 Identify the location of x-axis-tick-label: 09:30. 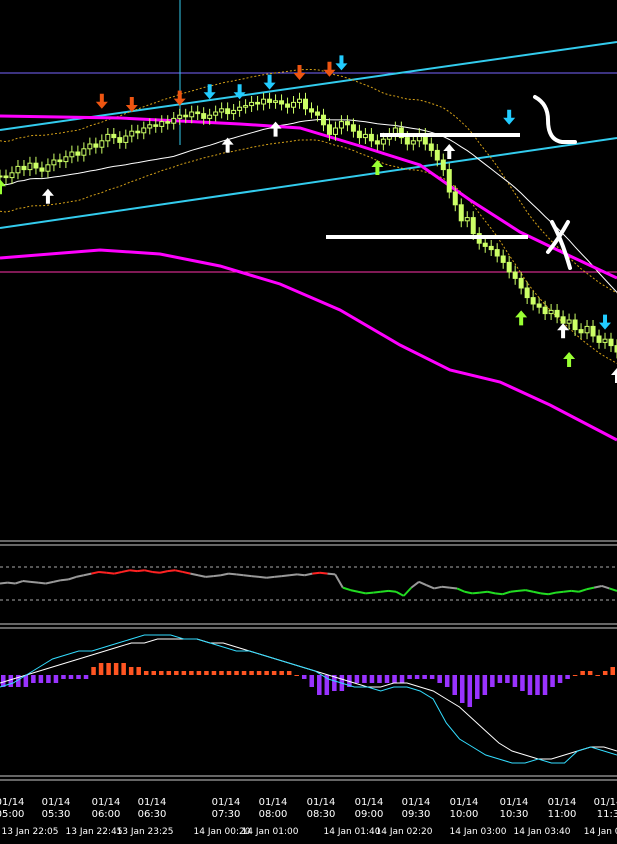
(416, 814).